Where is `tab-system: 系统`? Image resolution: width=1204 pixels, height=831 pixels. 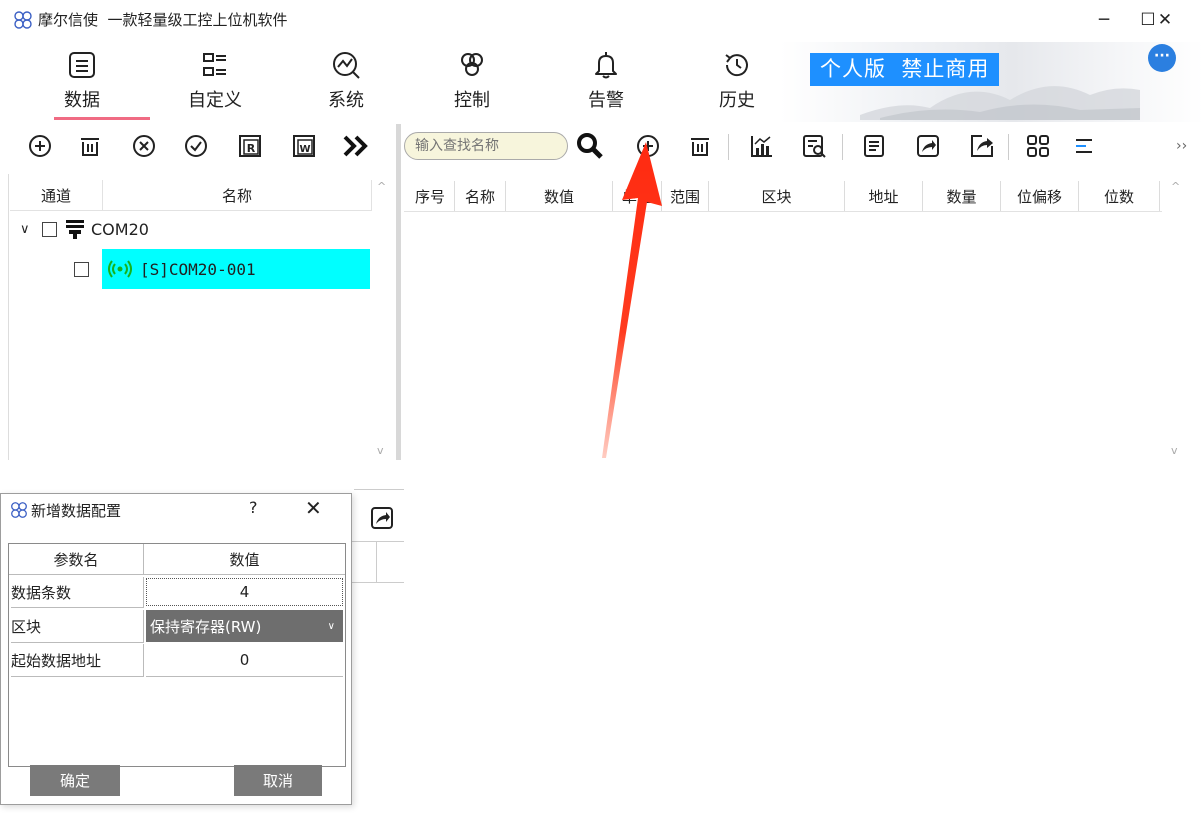
tab-system: 系统 is located at coordinates (346, 83).